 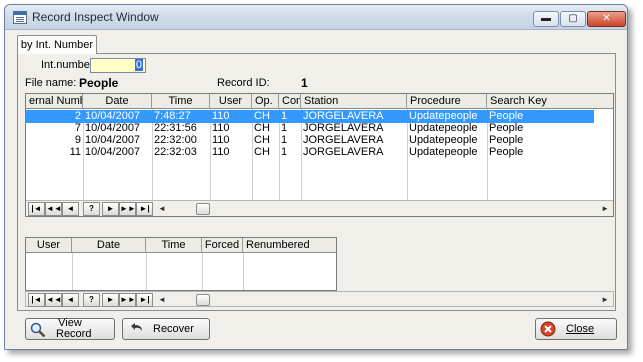 I want to click on detail-grid: User Date Time Forced Renumbered, so click(x=181, y=264).